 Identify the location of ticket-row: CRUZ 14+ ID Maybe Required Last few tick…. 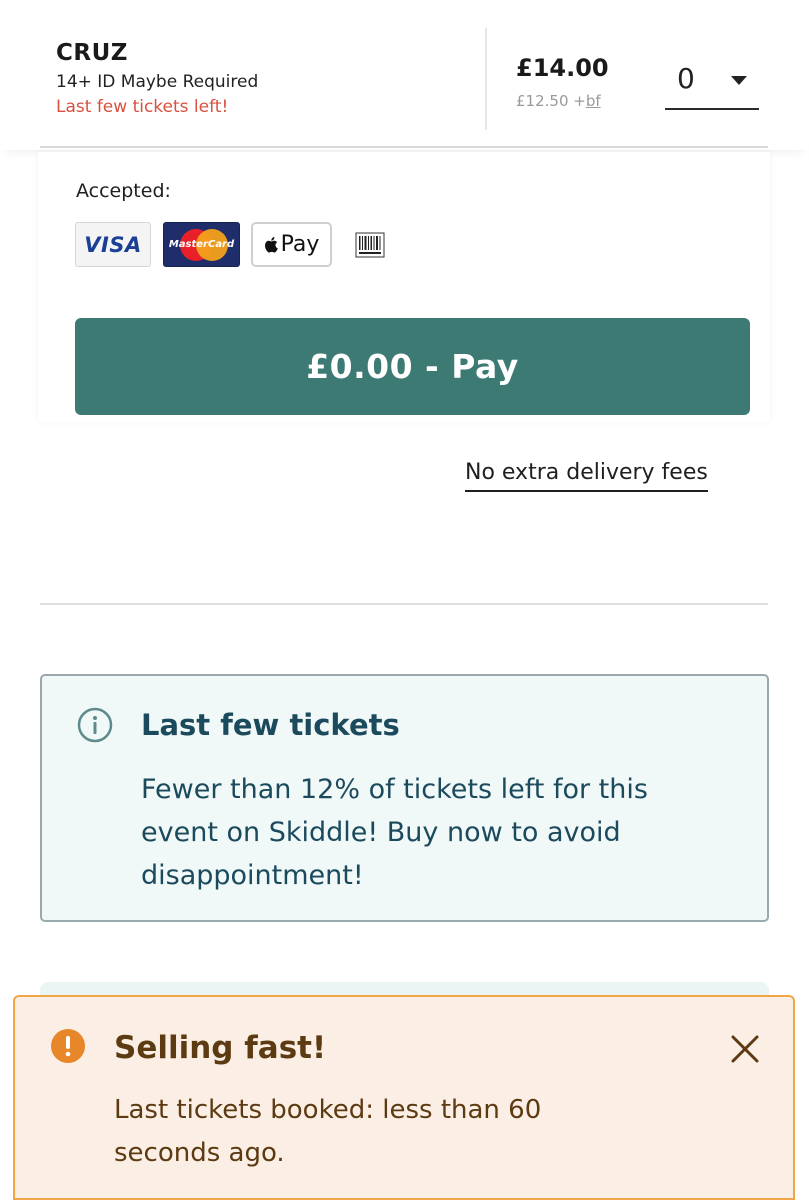
(404, 75).